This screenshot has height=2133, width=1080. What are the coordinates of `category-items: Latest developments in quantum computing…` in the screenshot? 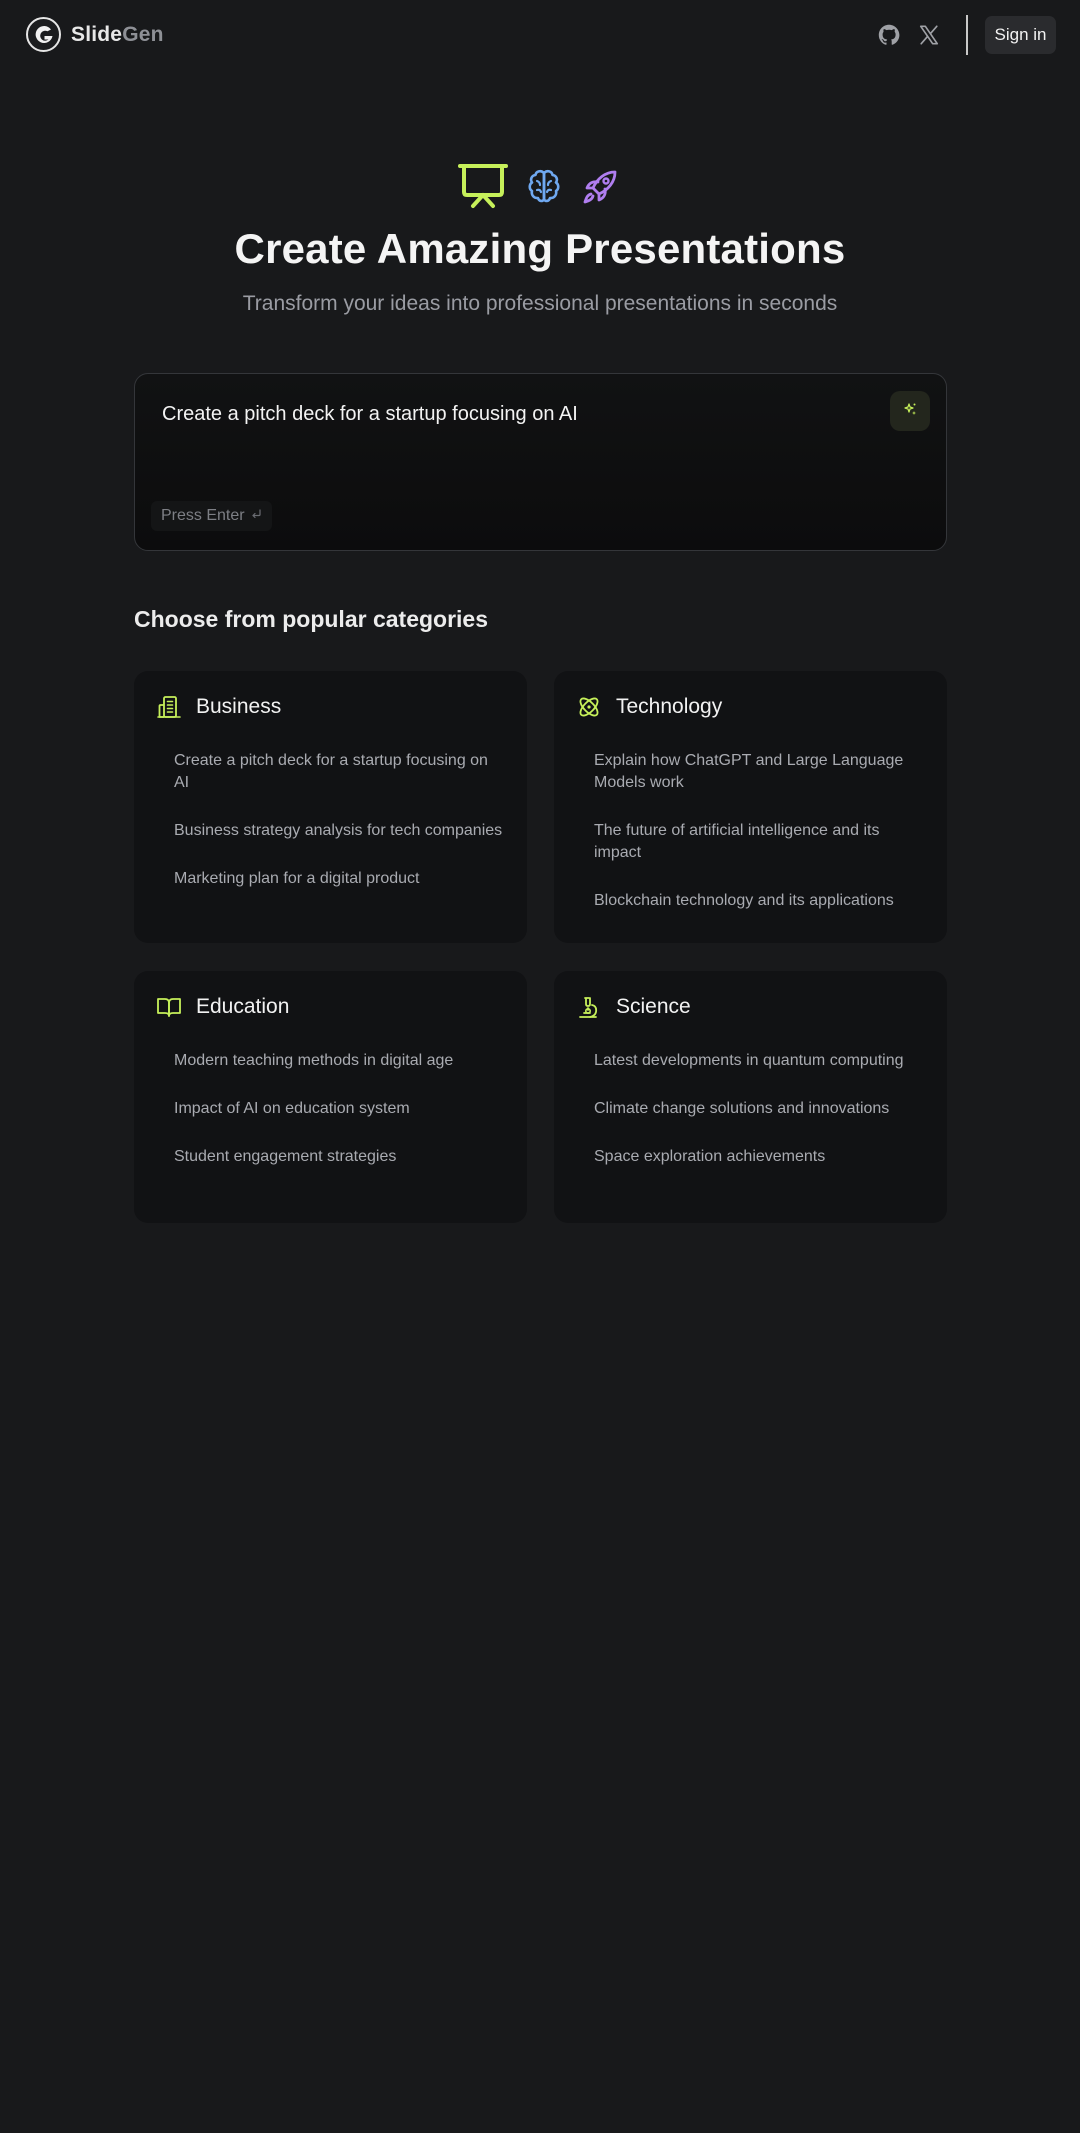 It's located at (759, 1122).